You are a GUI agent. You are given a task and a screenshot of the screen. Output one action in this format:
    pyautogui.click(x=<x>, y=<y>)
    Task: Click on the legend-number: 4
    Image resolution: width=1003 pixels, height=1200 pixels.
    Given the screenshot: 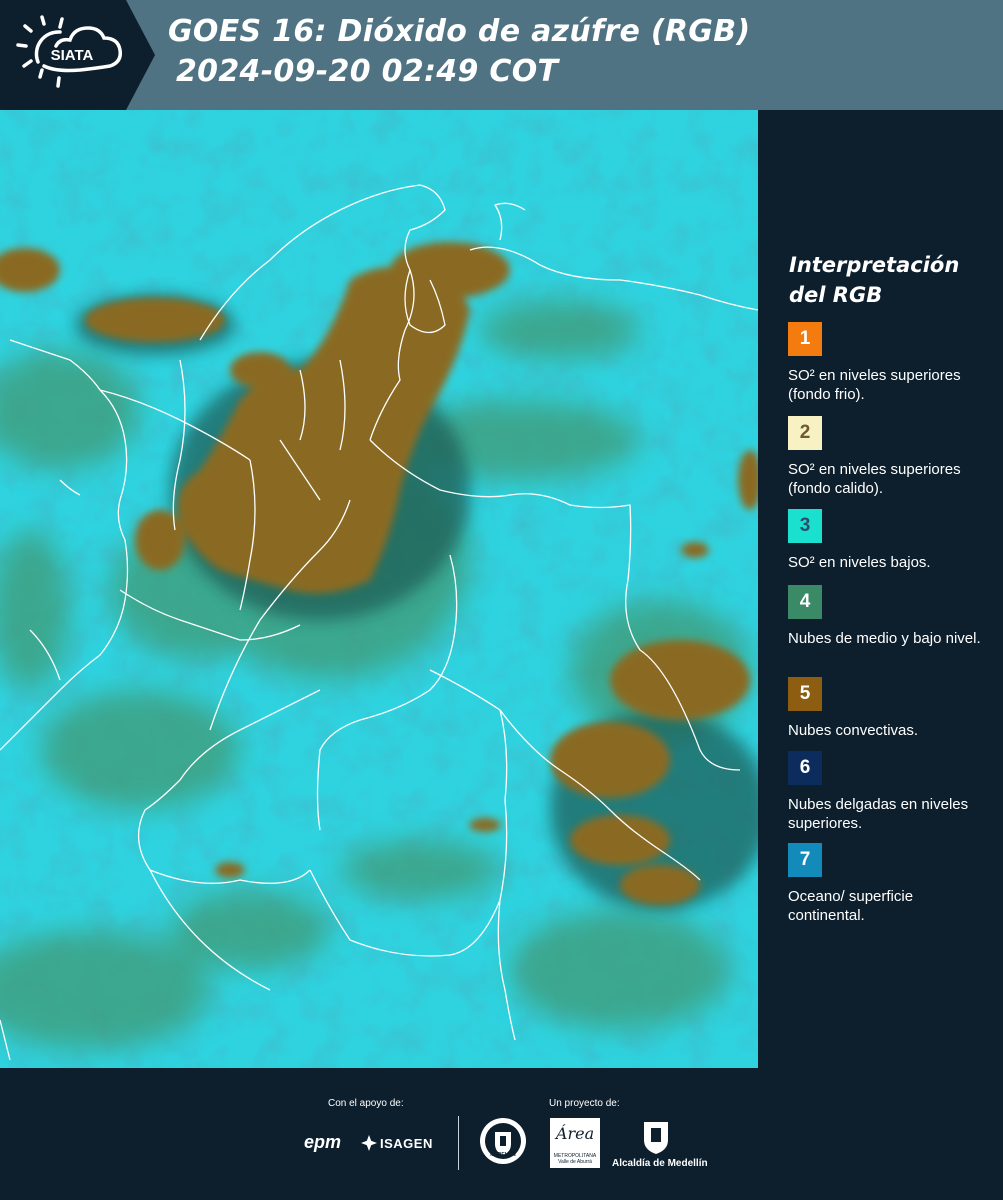 What is the action you would take?
    pyautogui.click(x=805, y=601)
    